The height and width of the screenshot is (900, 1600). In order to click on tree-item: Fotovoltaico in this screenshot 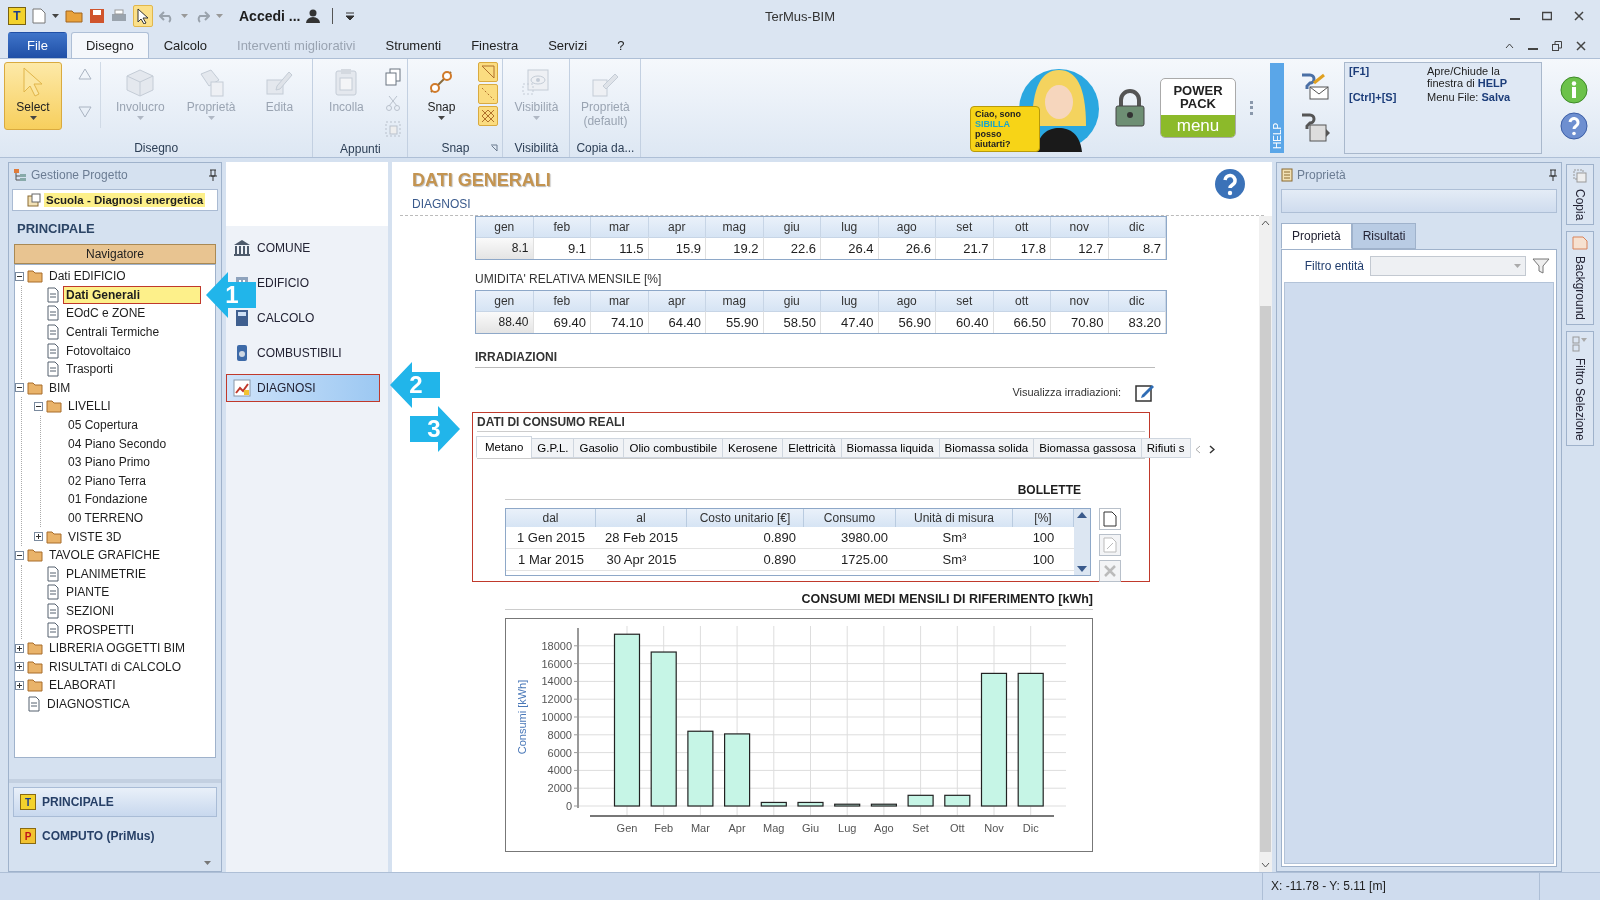, I will do `click(98, 350)`.